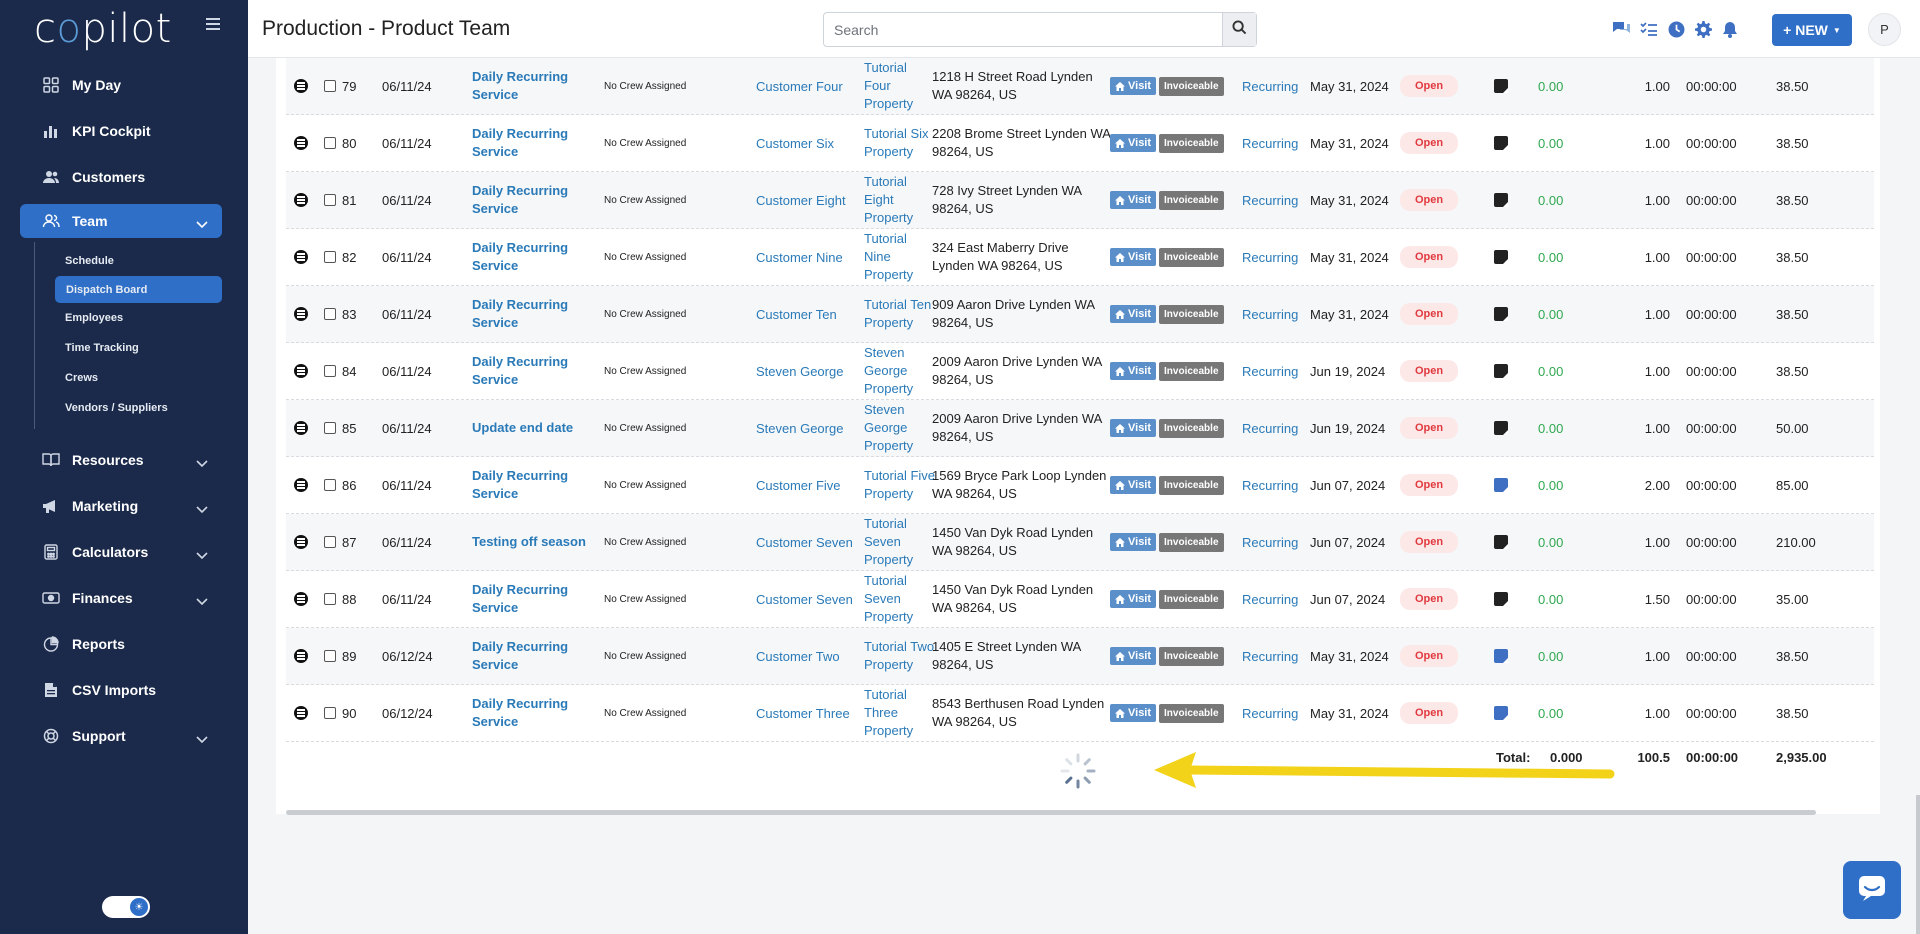 This screenshot has height=934, width=1920. I want to click on property-link: Tutorial Eight Property, so click(900, 200).